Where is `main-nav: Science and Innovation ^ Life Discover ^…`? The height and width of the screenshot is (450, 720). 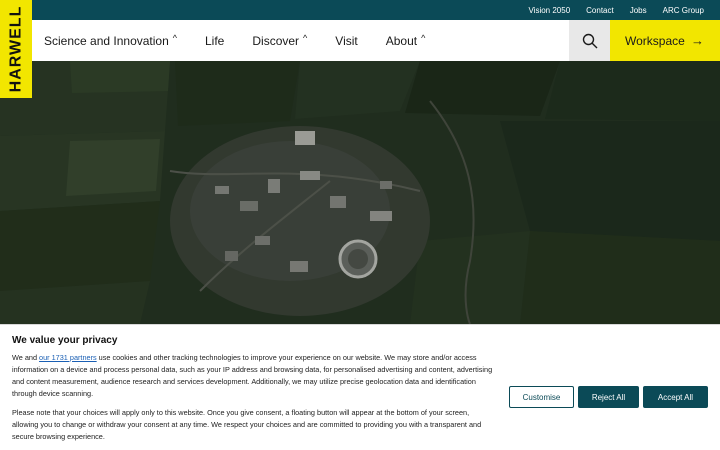
main-nav: Science and Innovation ^ Life Discover ^… is located at coordinates (360, 40).